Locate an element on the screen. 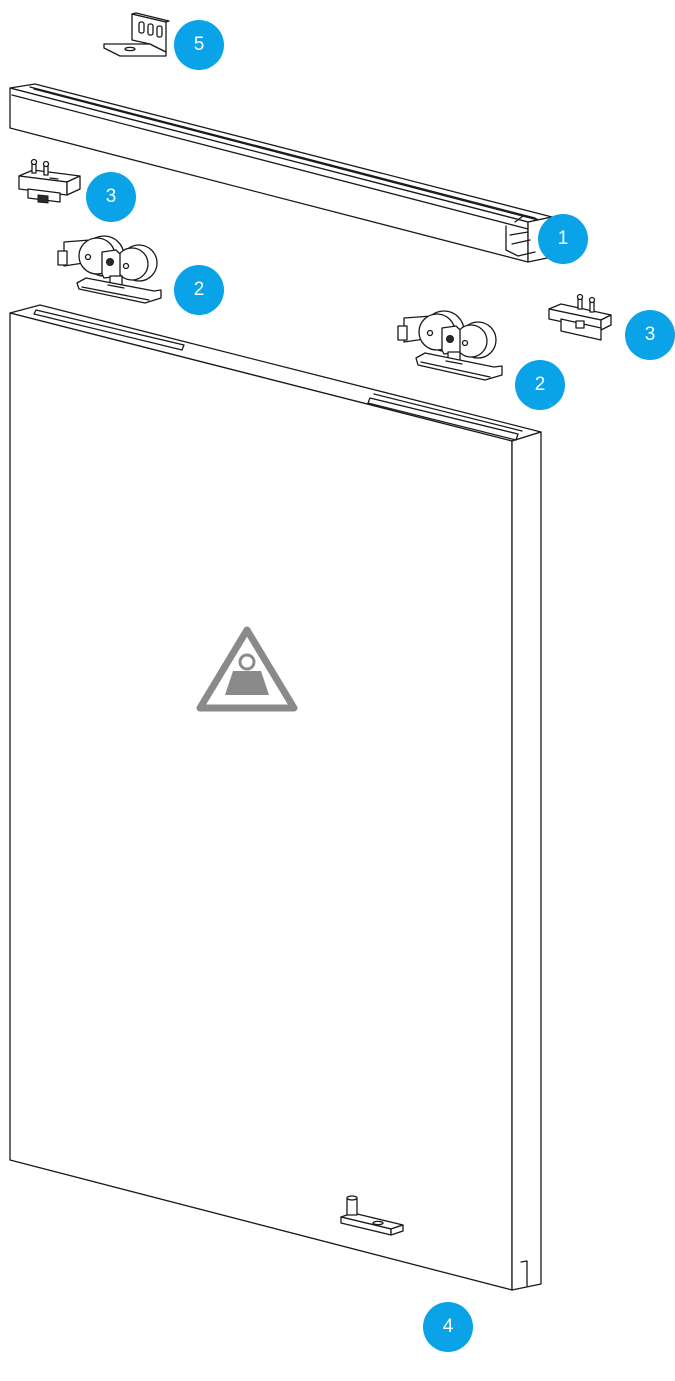 This screenshot has width=675, height=1381. callout-carriage-left: 2 is located at coordinates (199, 290).